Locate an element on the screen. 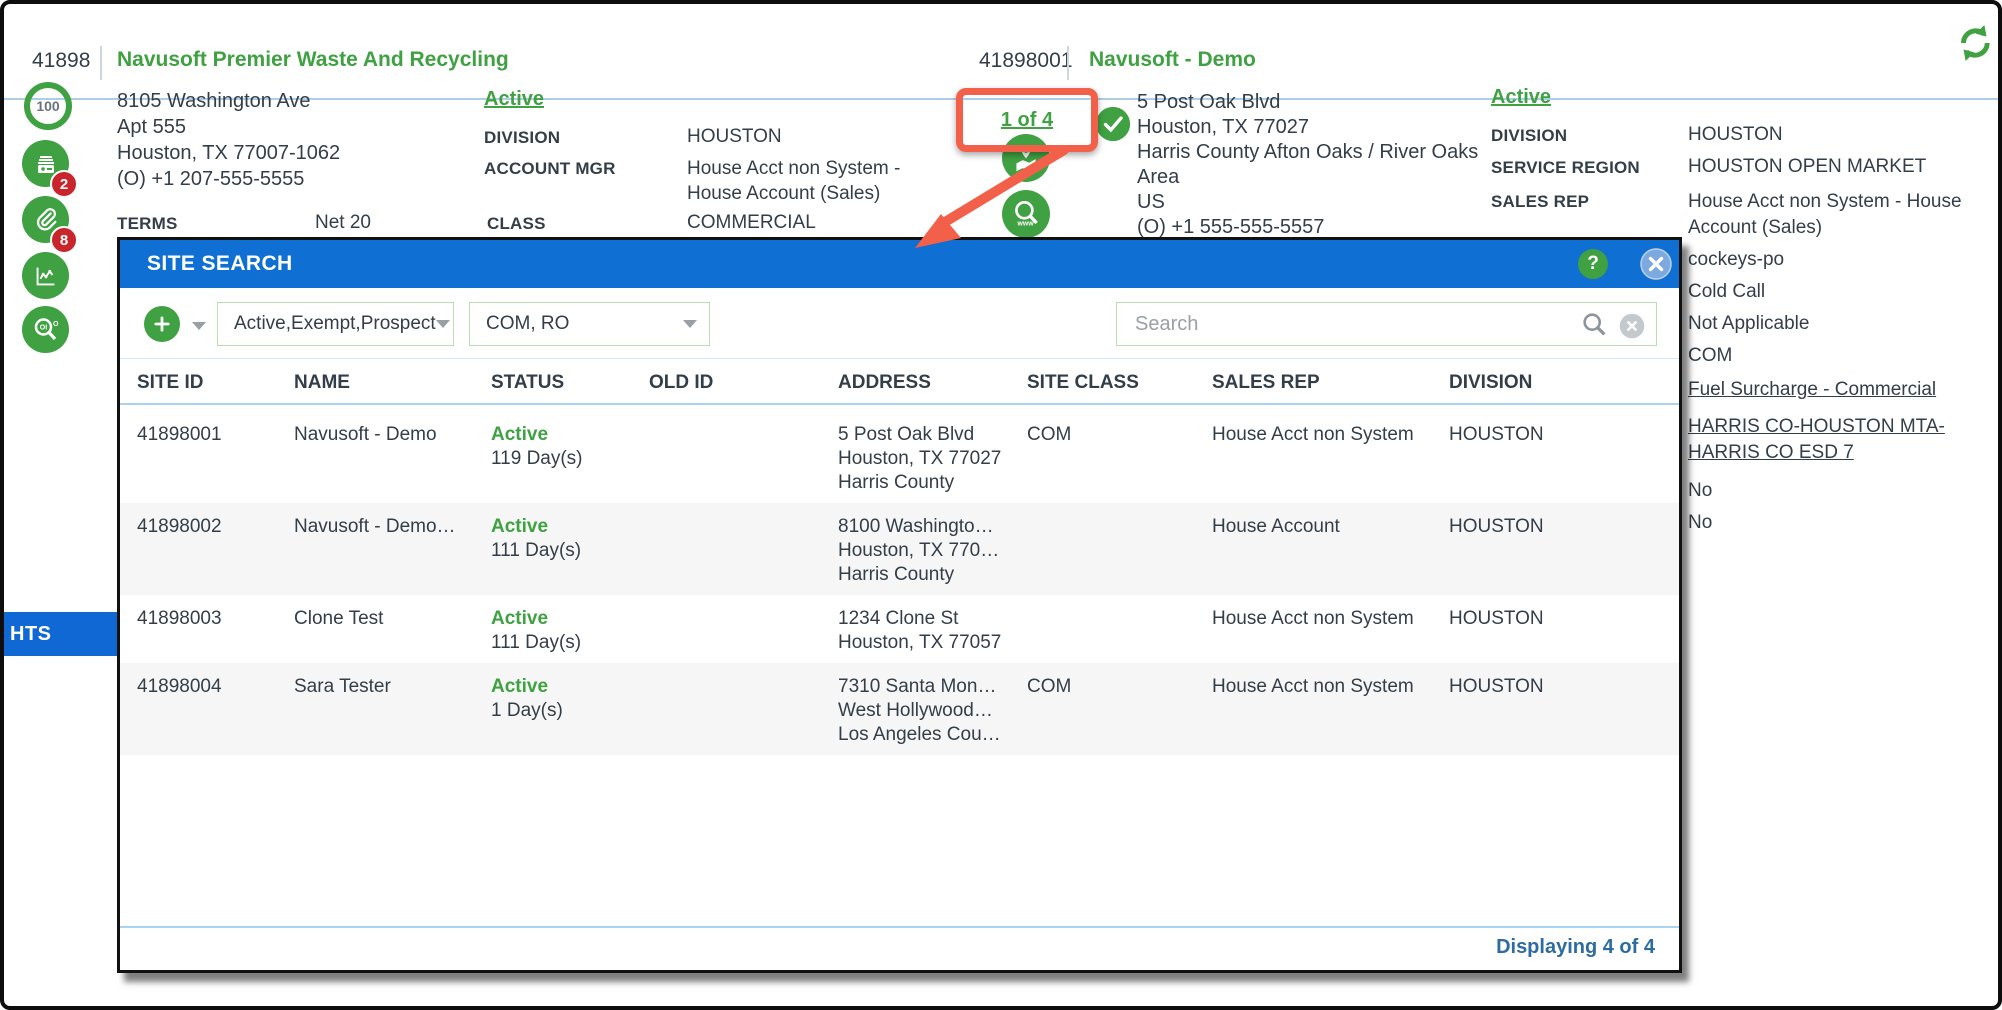  terms-value: Net 20 is located at coordinates (343, 222).